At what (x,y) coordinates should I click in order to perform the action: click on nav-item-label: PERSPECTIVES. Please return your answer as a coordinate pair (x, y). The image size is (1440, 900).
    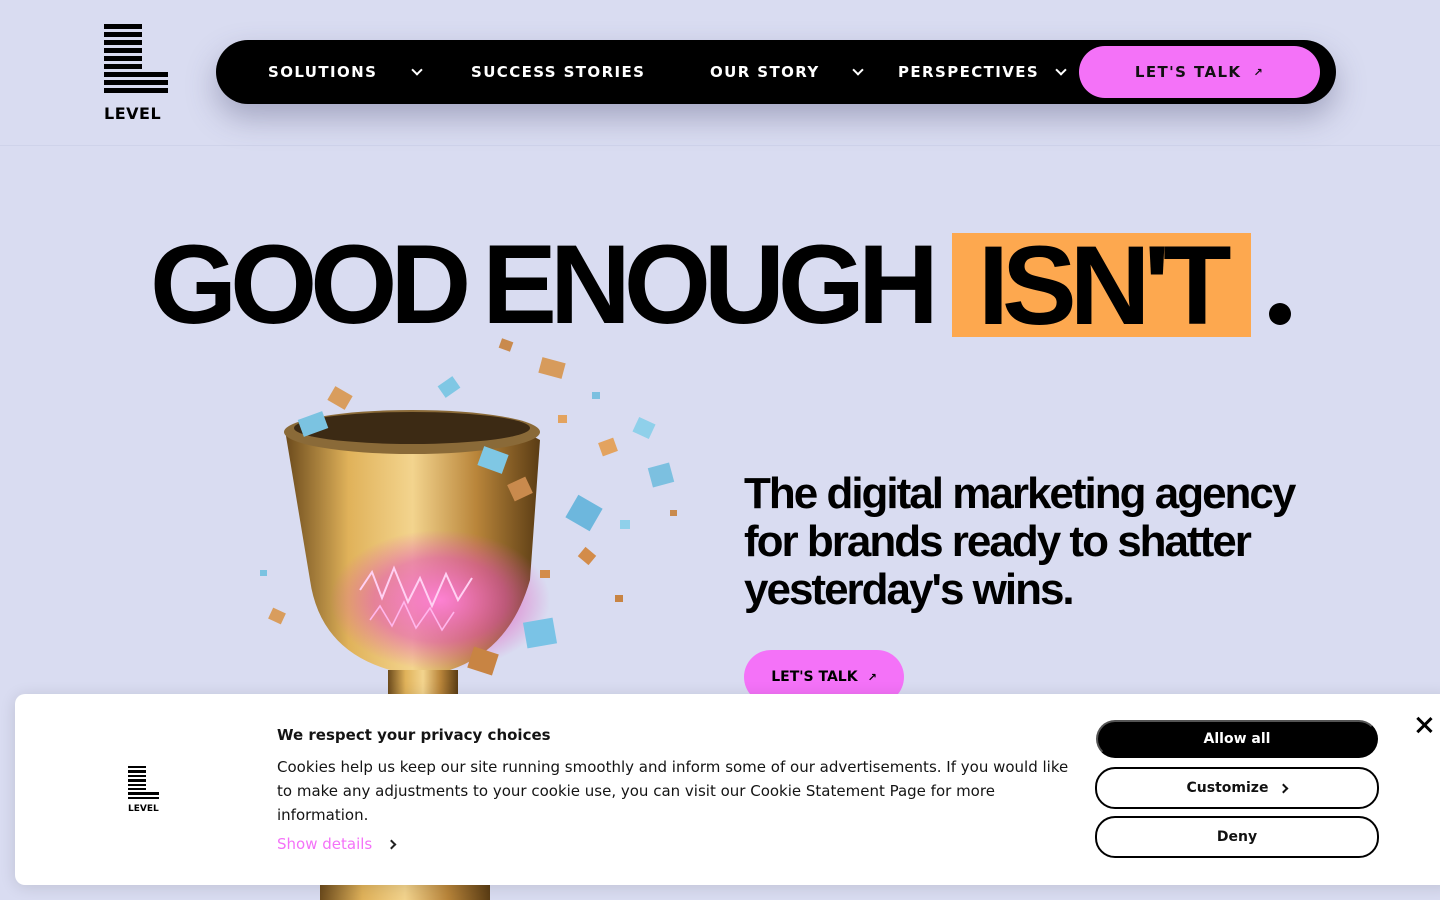
    Looking at the image, I should click on (969, 72).